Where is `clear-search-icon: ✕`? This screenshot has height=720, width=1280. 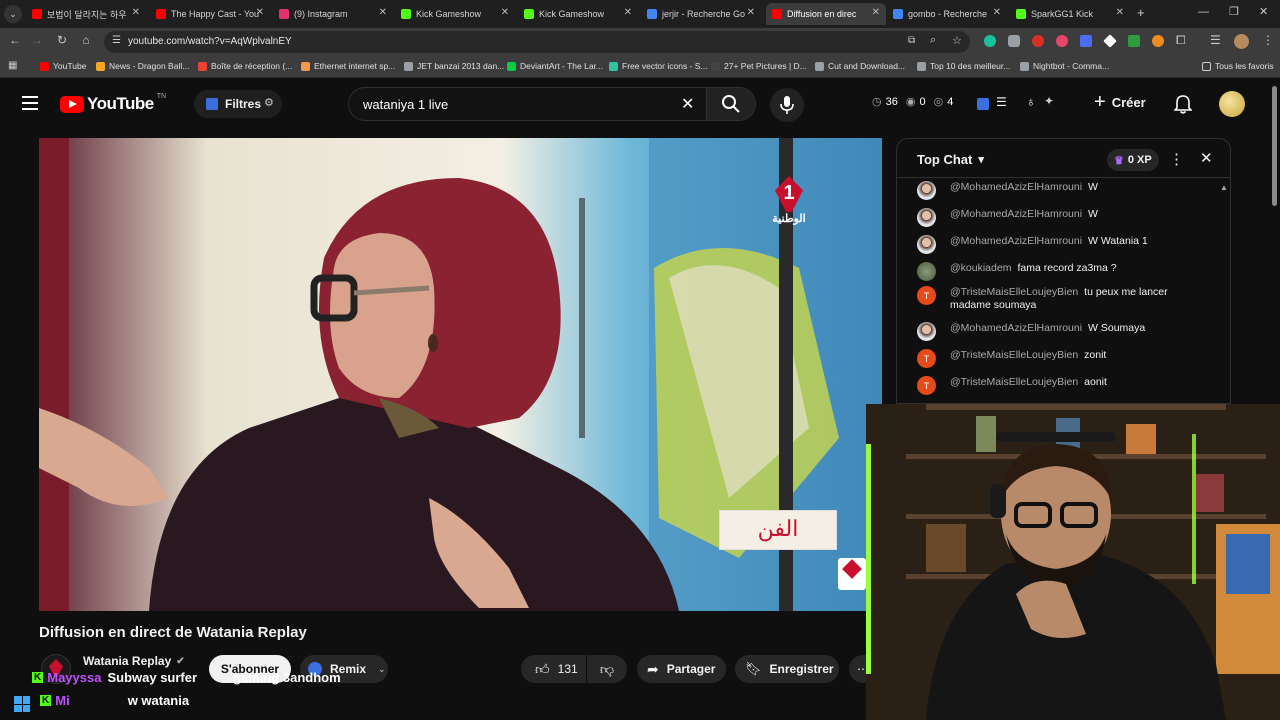
clear-search-icon: ✕ is located at coordinates (687, 104).